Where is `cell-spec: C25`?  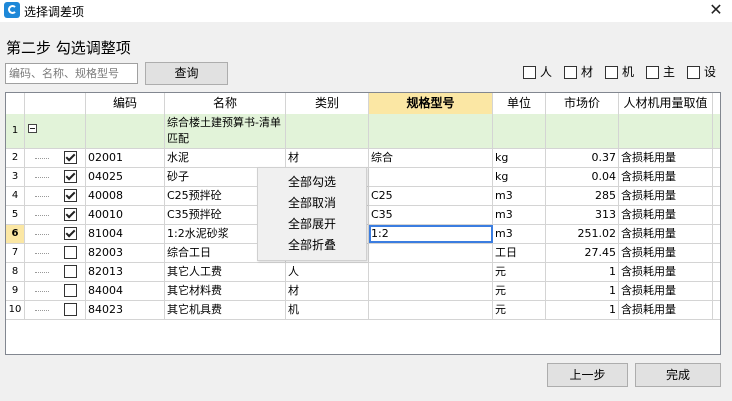 cell-spec: C25 is located at coordinates (431, 196).